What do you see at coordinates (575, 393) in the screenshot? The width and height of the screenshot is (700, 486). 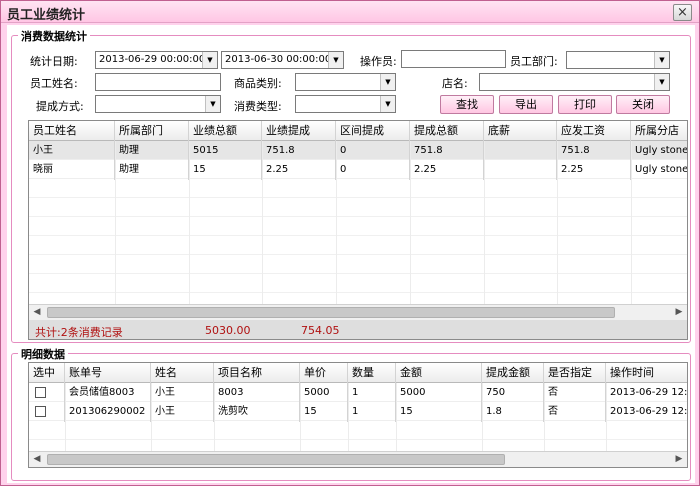 I see `table-cell: 否` at bounding box center [575, 393].